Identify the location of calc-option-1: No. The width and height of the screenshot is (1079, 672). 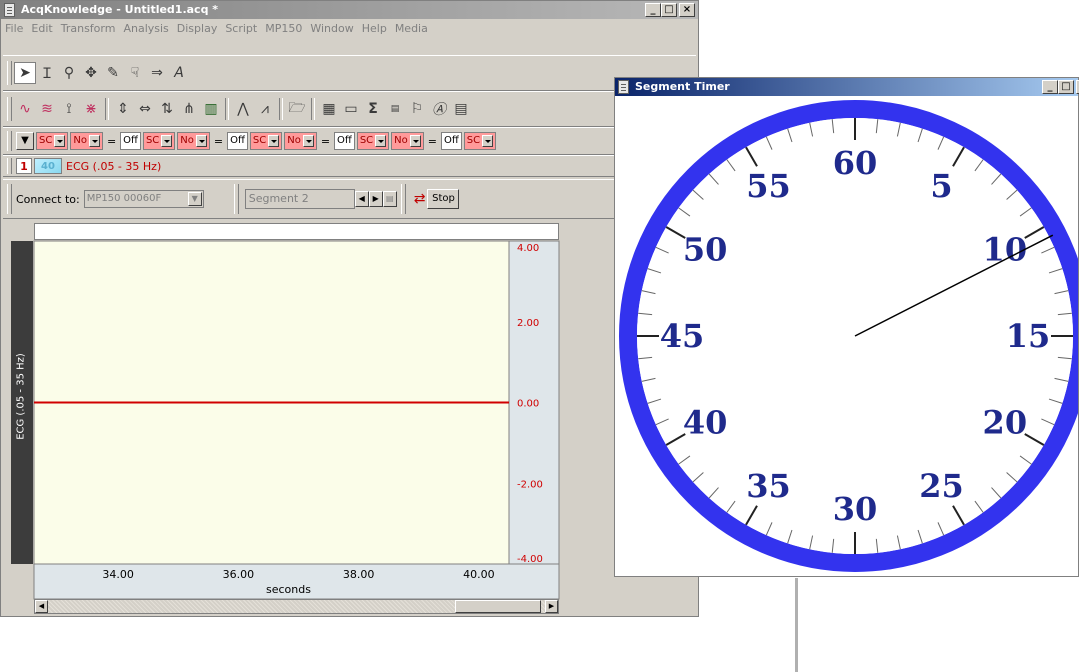
(86, 141).